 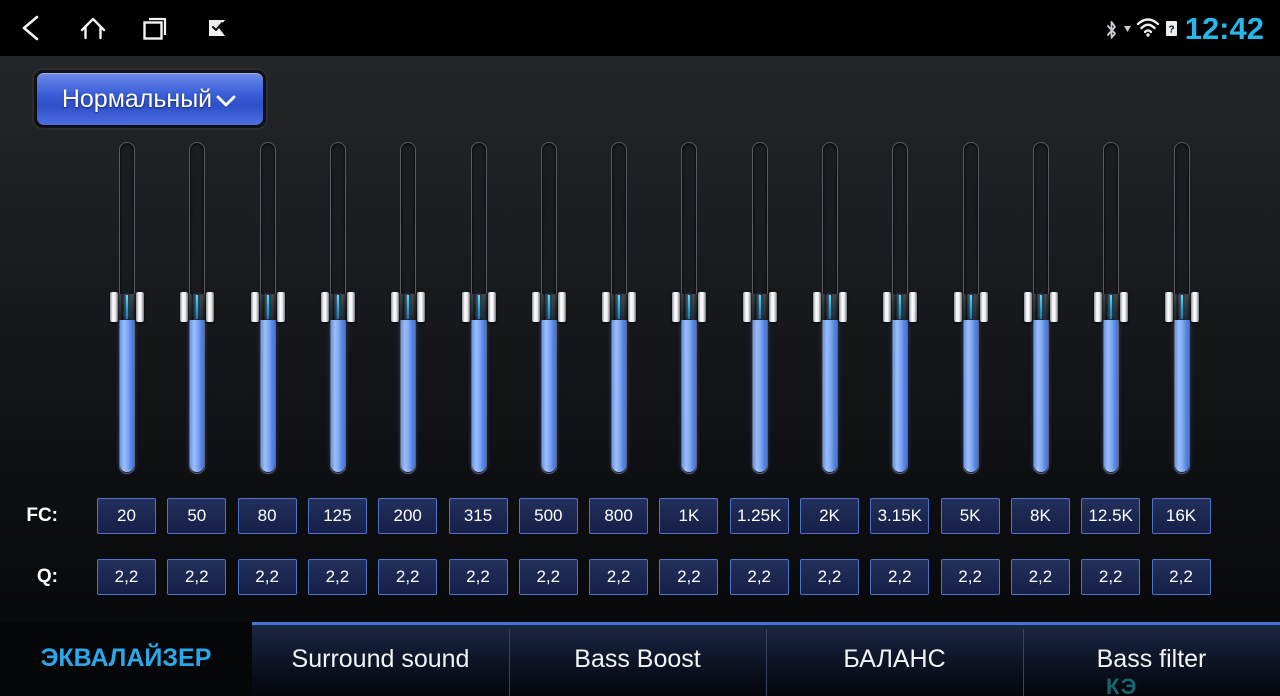 What do you see at coordinates (1224, 28) in the screenshot?
I see `status-bar-clock: 12:42` at bounding box center [1224, 28].